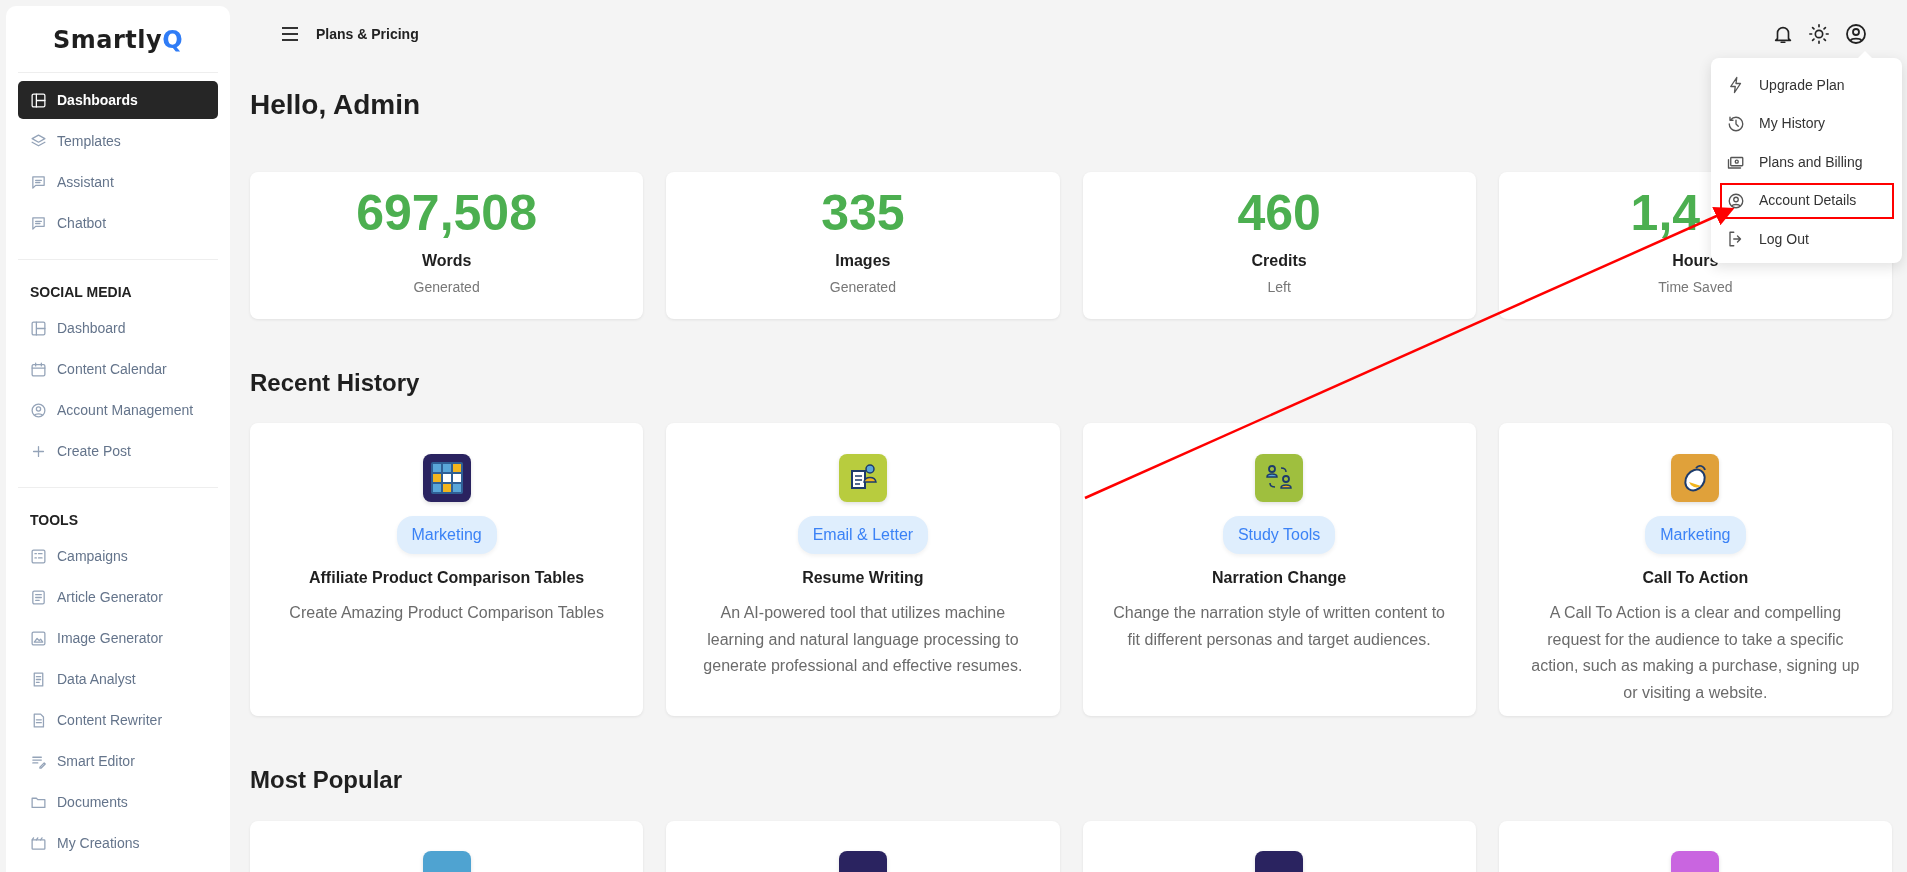 The width and height of the screenshot is (1907, 872). What do you see at coordinates (118, 597) in the screenshot?
I see `sidebar-item: Article Generator` at bounding box center [118, 597].